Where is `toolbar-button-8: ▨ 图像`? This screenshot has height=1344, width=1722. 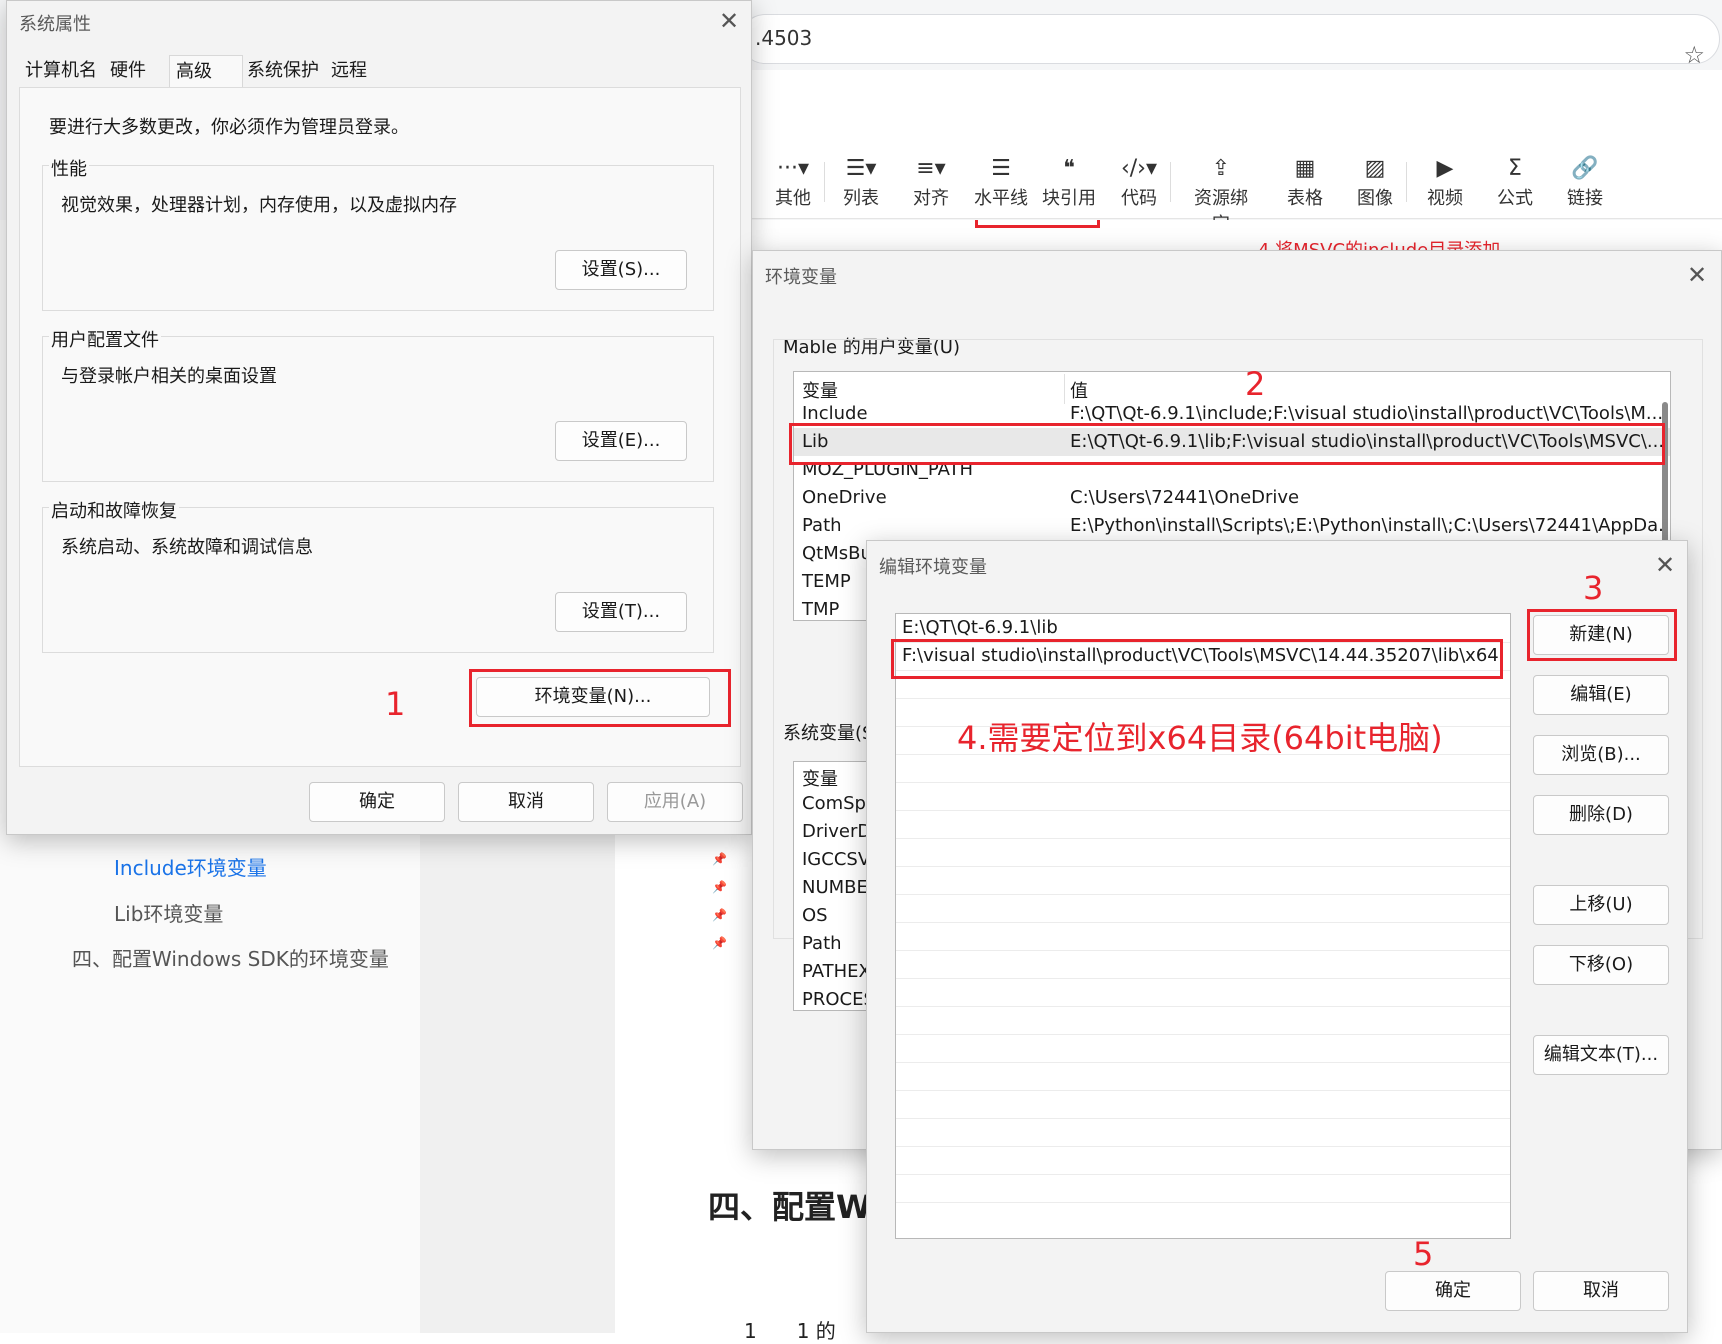
toolbar-button-8: ▨ 图像 is located at coordinates (1375, 182).